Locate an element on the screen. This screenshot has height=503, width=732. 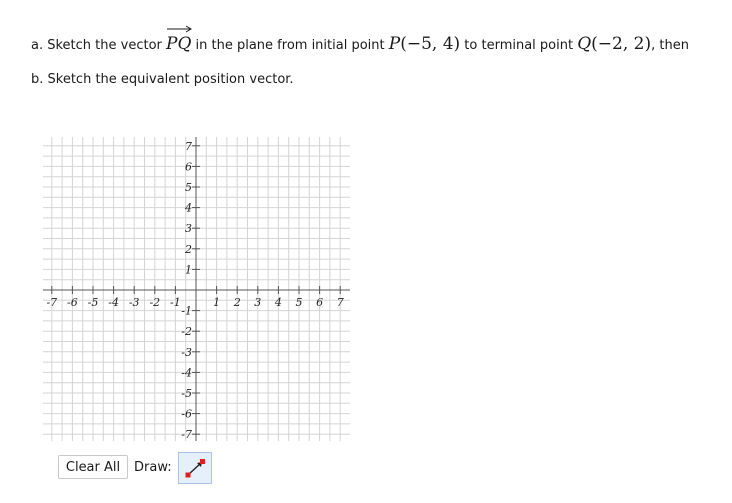
x-tick-label: -4 is located at coordinates (113, 302).